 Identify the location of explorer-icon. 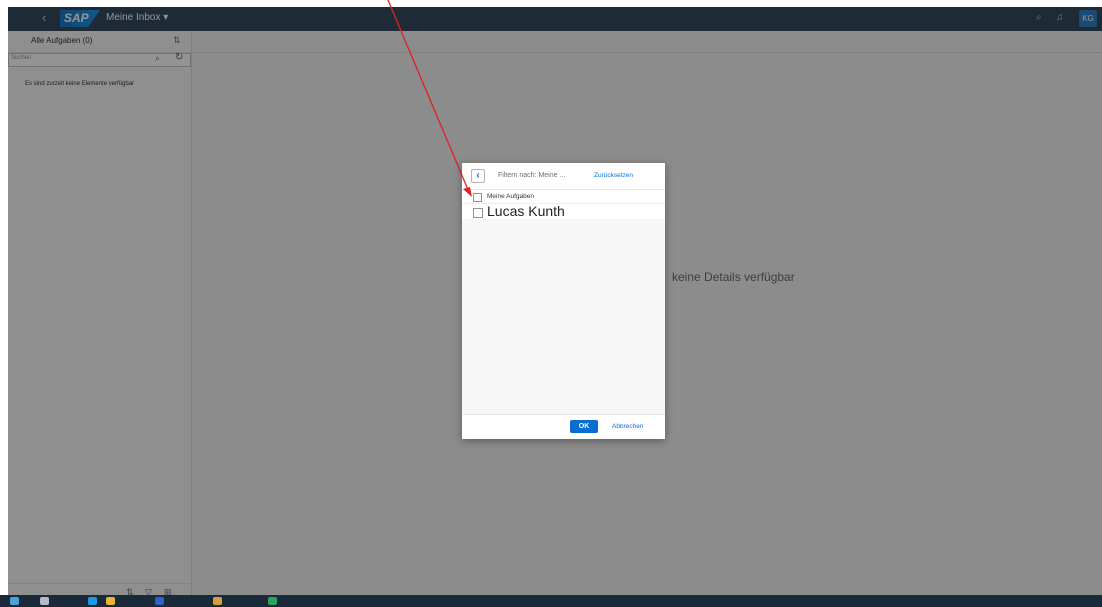
(110, 601).